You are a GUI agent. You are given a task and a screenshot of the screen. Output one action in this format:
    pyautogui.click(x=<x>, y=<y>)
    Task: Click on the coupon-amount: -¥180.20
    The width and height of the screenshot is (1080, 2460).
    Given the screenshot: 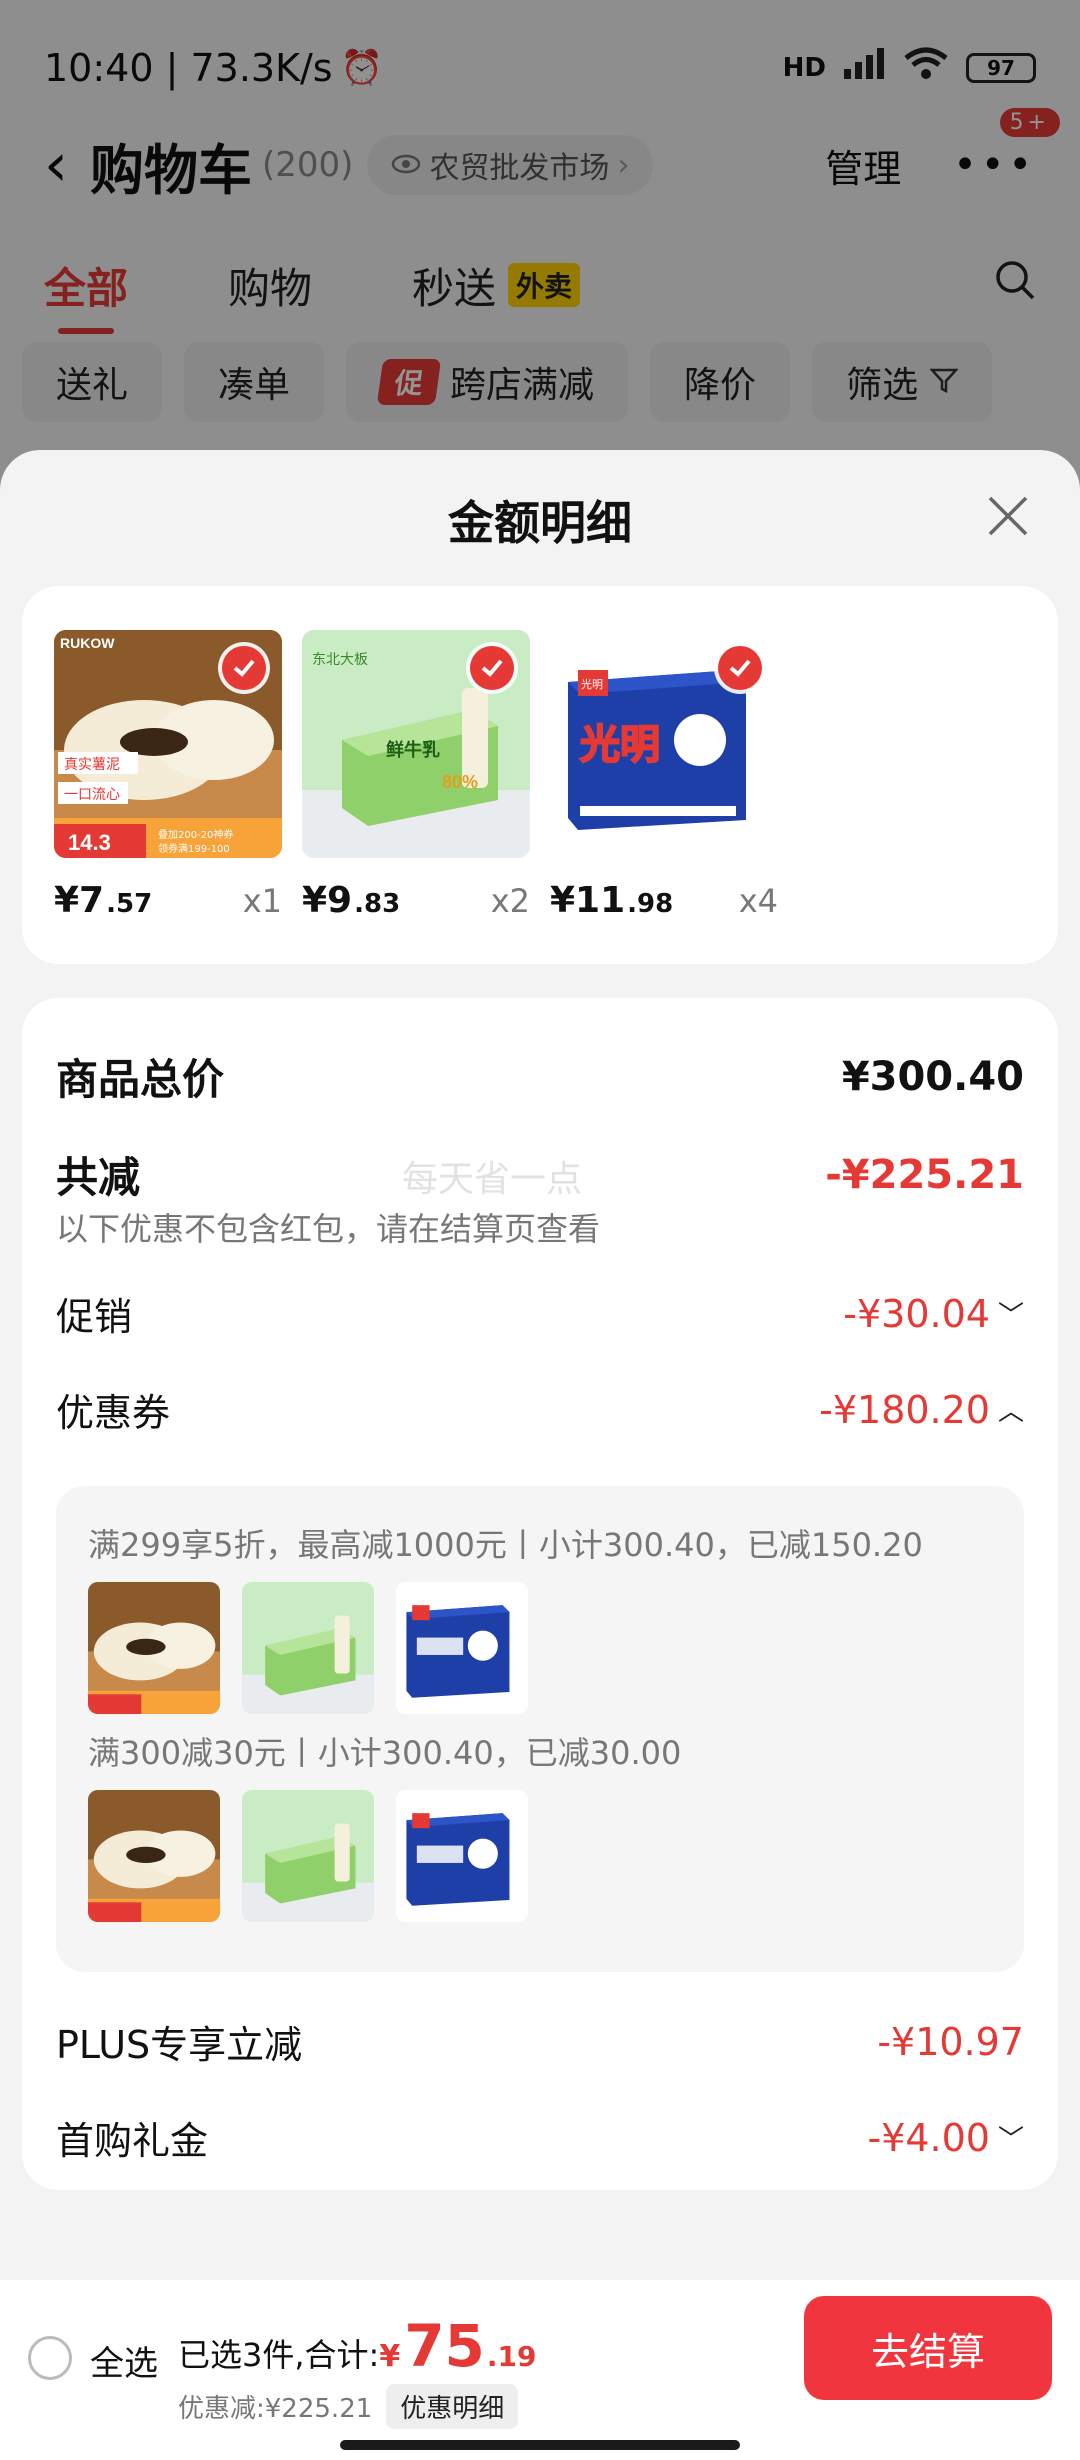 What is the action you would take?
    pyautogui.click(x=904, y=1409)
    